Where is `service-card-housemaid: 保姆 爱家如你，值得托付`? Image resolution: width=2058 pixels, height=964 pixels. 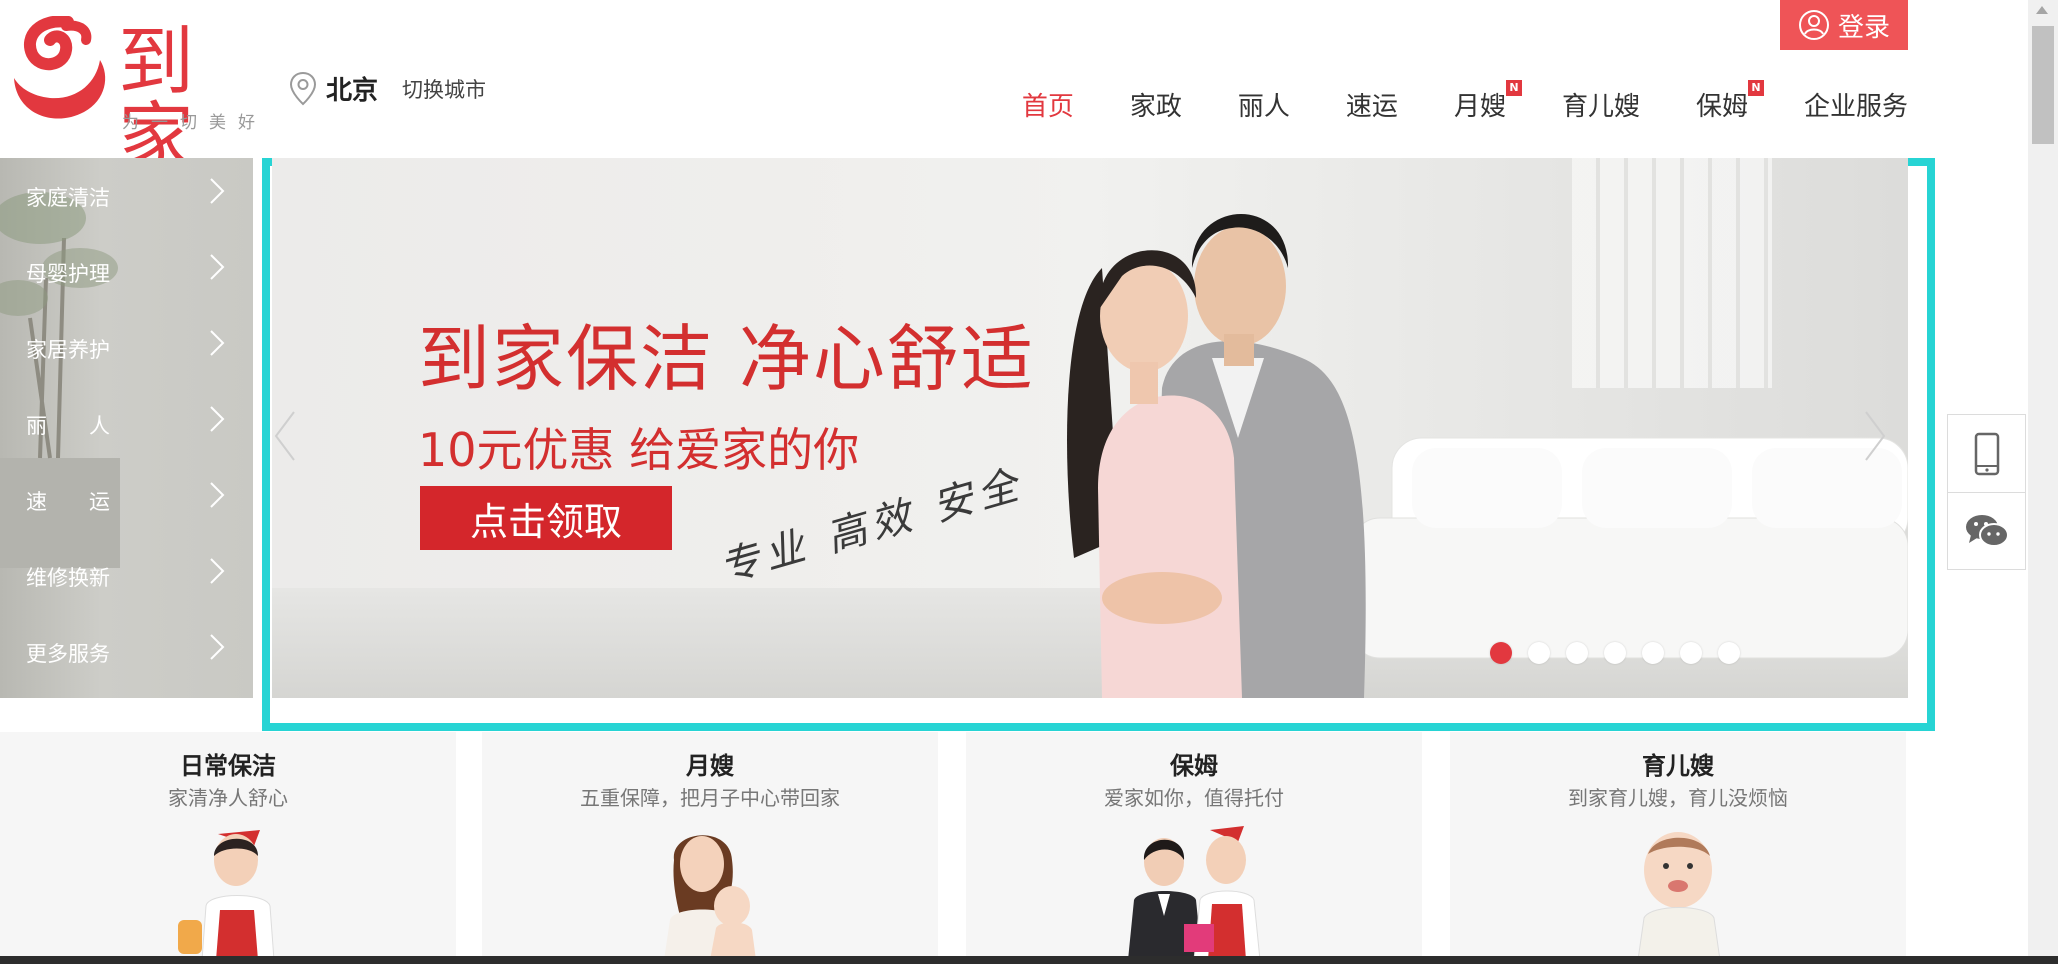 service-card-housemaid: 保姆 爱家如你，值得托付 is located at coordinates (1194, 844).